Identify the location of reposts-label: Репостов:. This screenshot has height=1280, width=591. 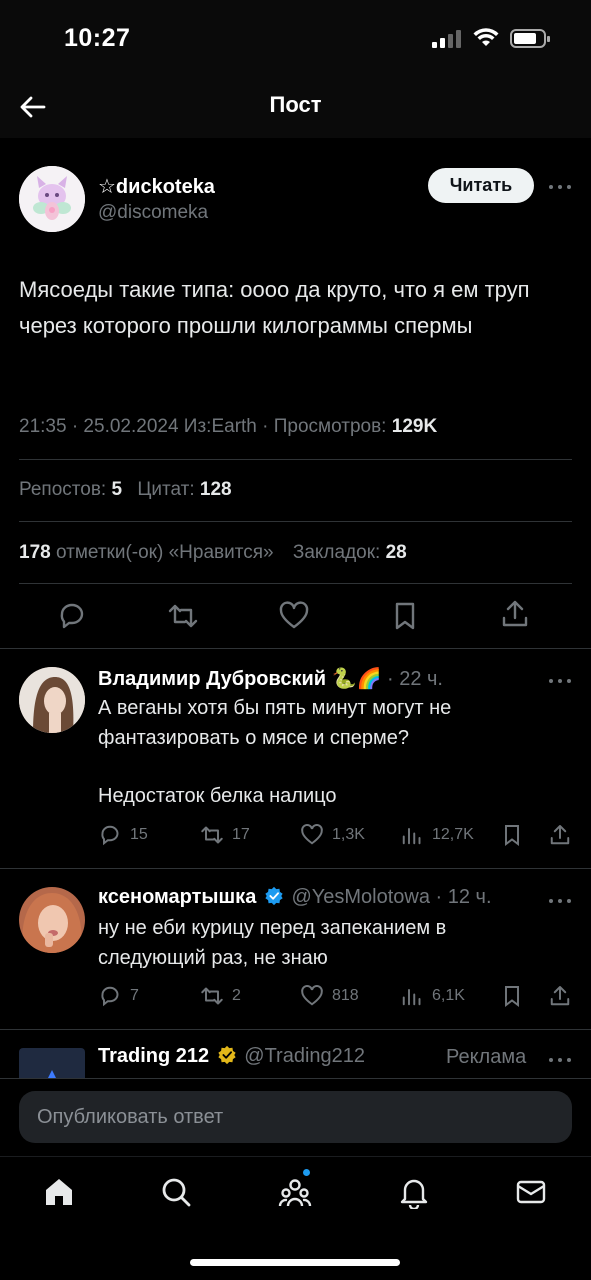
(65, 489).